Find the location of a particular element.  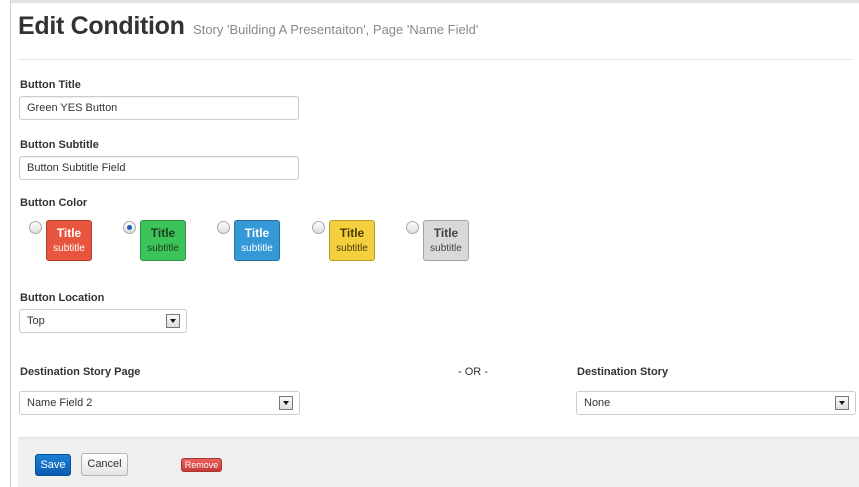

remove-button: Remove is located at coordinates (201, 465).